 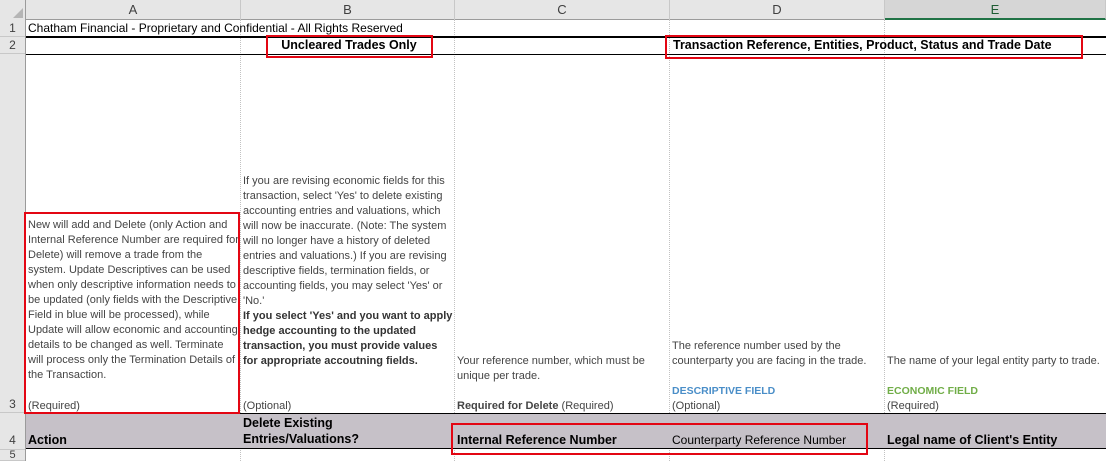 What do you see at coordinates (777, 10) in the screenshot?
I see `column-header-d: D` at bounding box center [777, 10].